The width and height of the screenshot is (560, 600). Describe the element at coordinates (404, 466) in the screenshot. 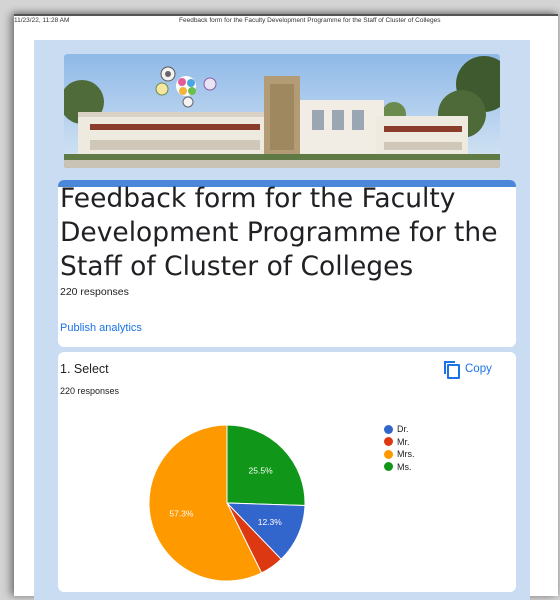

I see `legend-label: Ms.` at that location.